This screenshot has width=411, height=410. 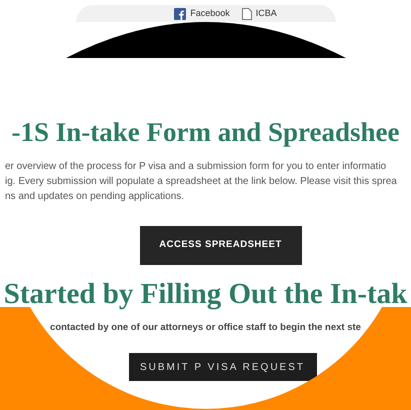 What do you see at coordinates (259, 13) in the screenshot?
I see `bookmark-link: ICBA` at bounding box center [259, 13].